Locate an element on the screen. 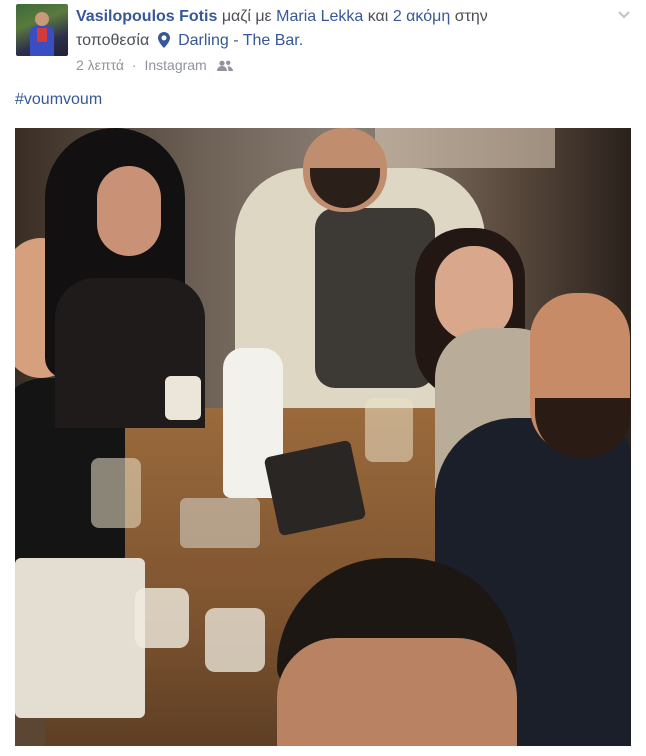 The image size is (646, 756). photo-ashtray is located at coordinates (220, 523).